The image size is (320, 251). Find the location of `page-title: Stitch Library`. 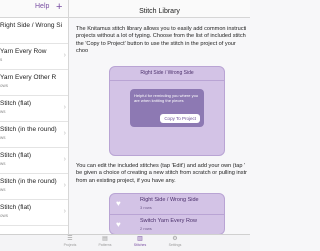

page-title: Stitch Library is located at coordinates (159, 11).